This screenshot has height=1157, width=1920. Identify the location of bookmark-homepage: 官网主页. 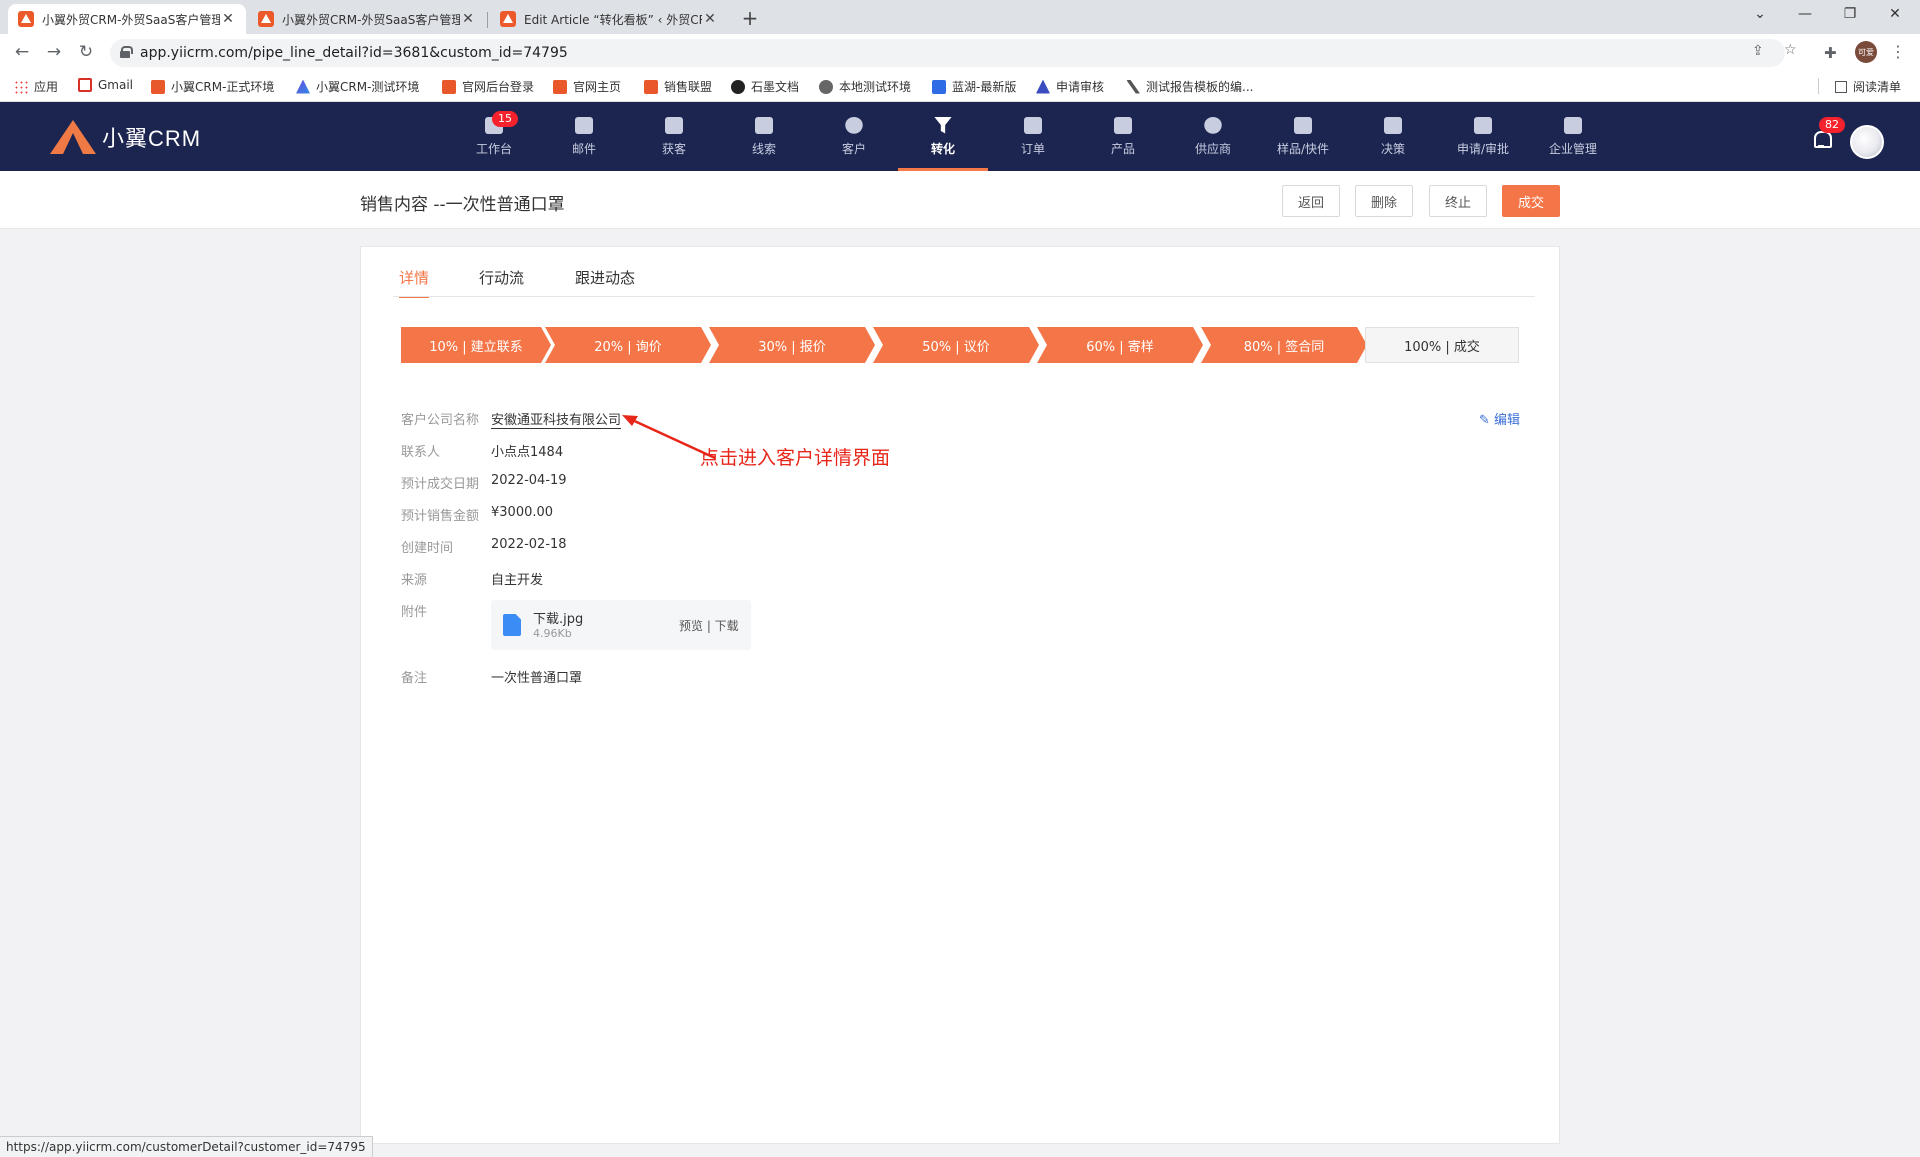
(587, 86).